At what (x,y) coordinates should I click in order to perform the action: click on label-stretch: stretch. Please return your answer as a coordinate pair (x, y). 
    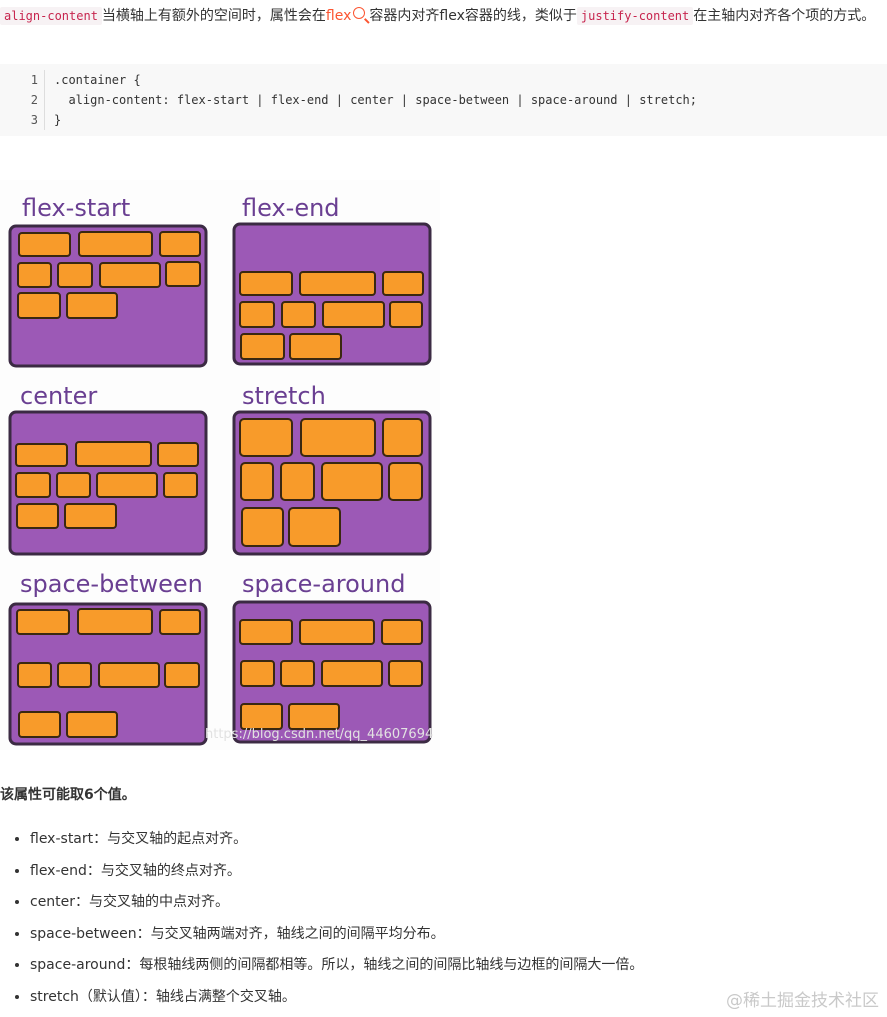
    Looking at the image, I should click on (284, 396).